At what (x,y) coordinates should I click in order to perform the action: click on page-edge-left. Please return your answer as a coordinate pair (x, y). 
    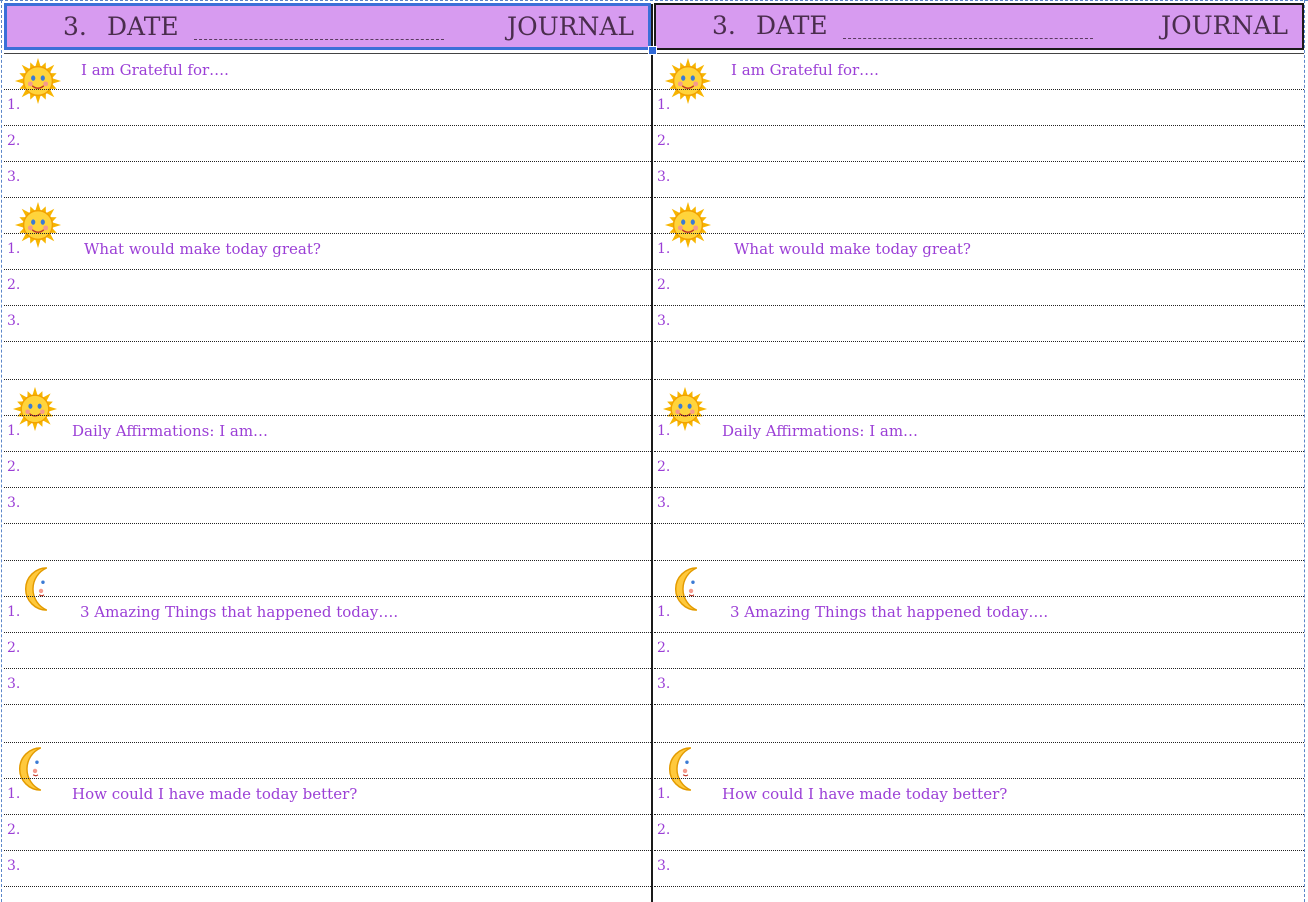
    Looking at the image, I should click on (1, 451).